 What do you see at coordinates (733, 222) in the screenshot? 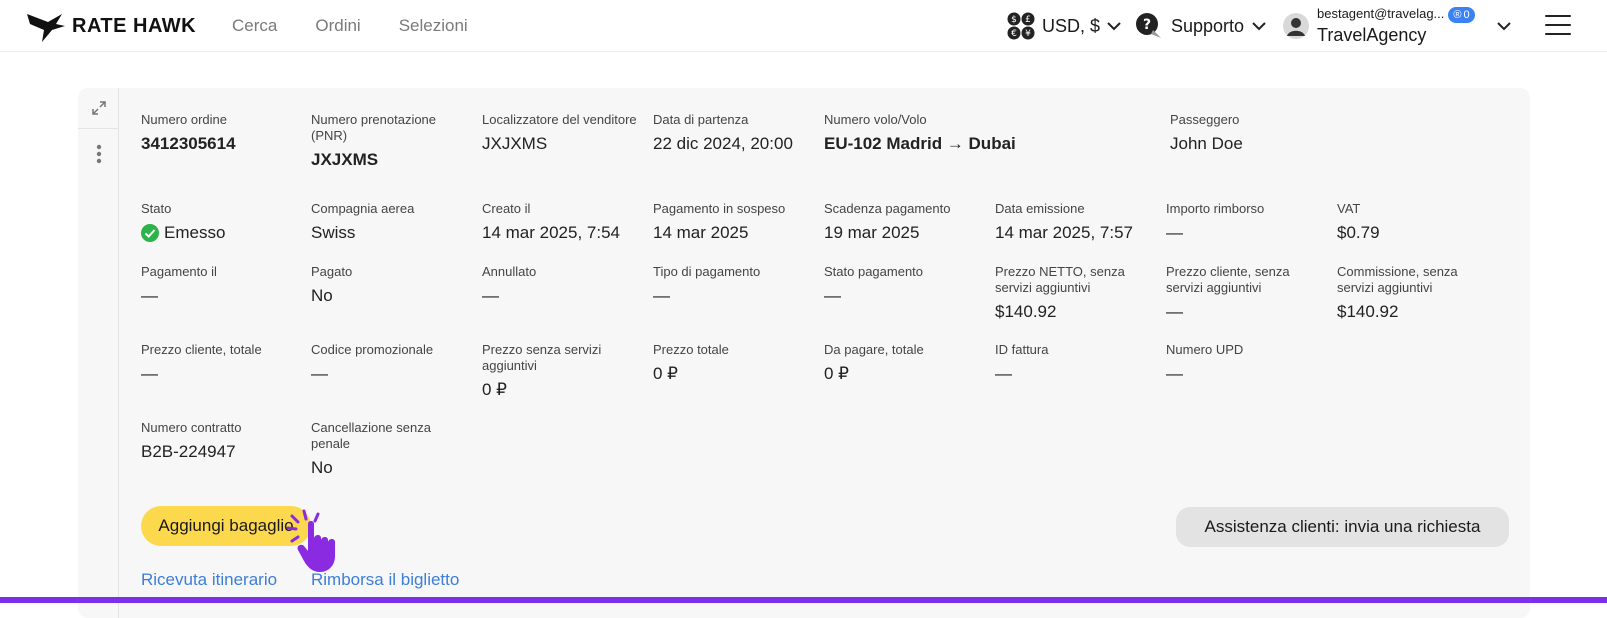
I see `field-pending-payment: Pagamento in sospeso 14 mar 2025` at bounding box center [733, 222].